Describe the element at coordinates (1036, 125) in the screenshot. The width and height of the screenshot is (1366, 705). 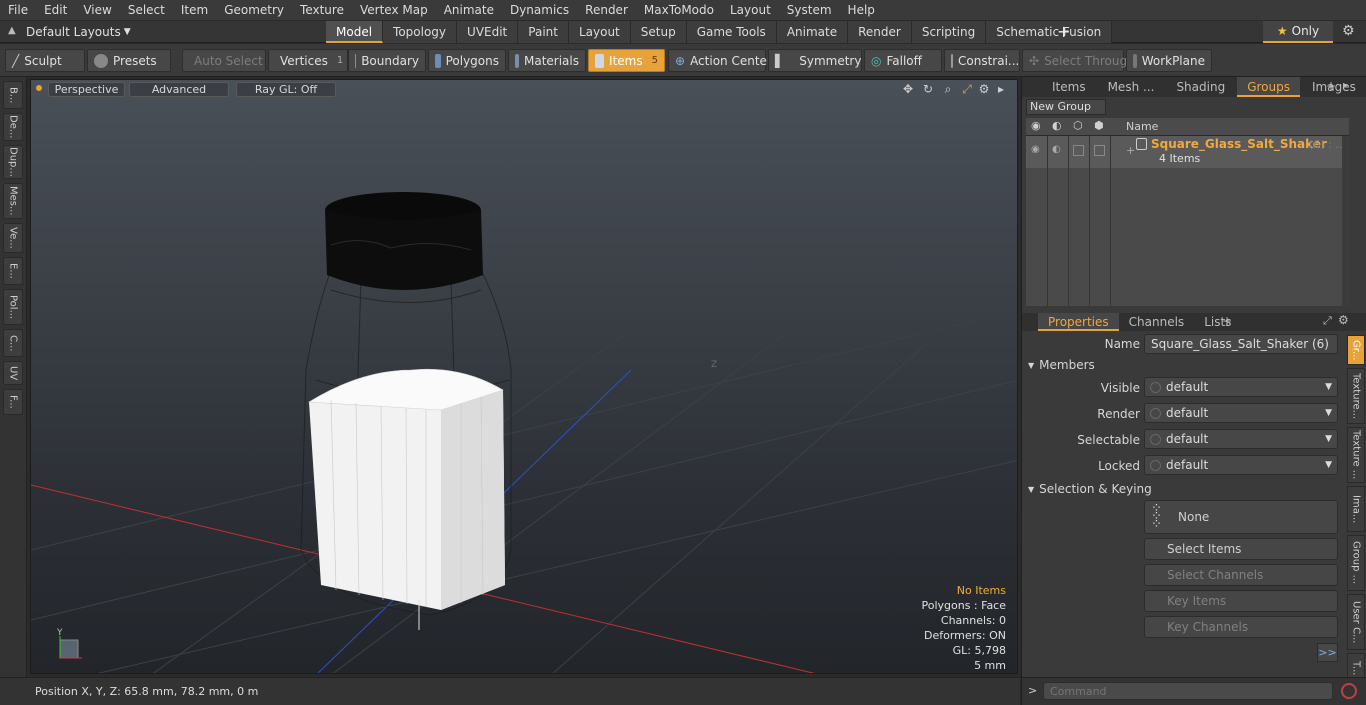
I see `visibility-eye-icon: ◉` at that location.